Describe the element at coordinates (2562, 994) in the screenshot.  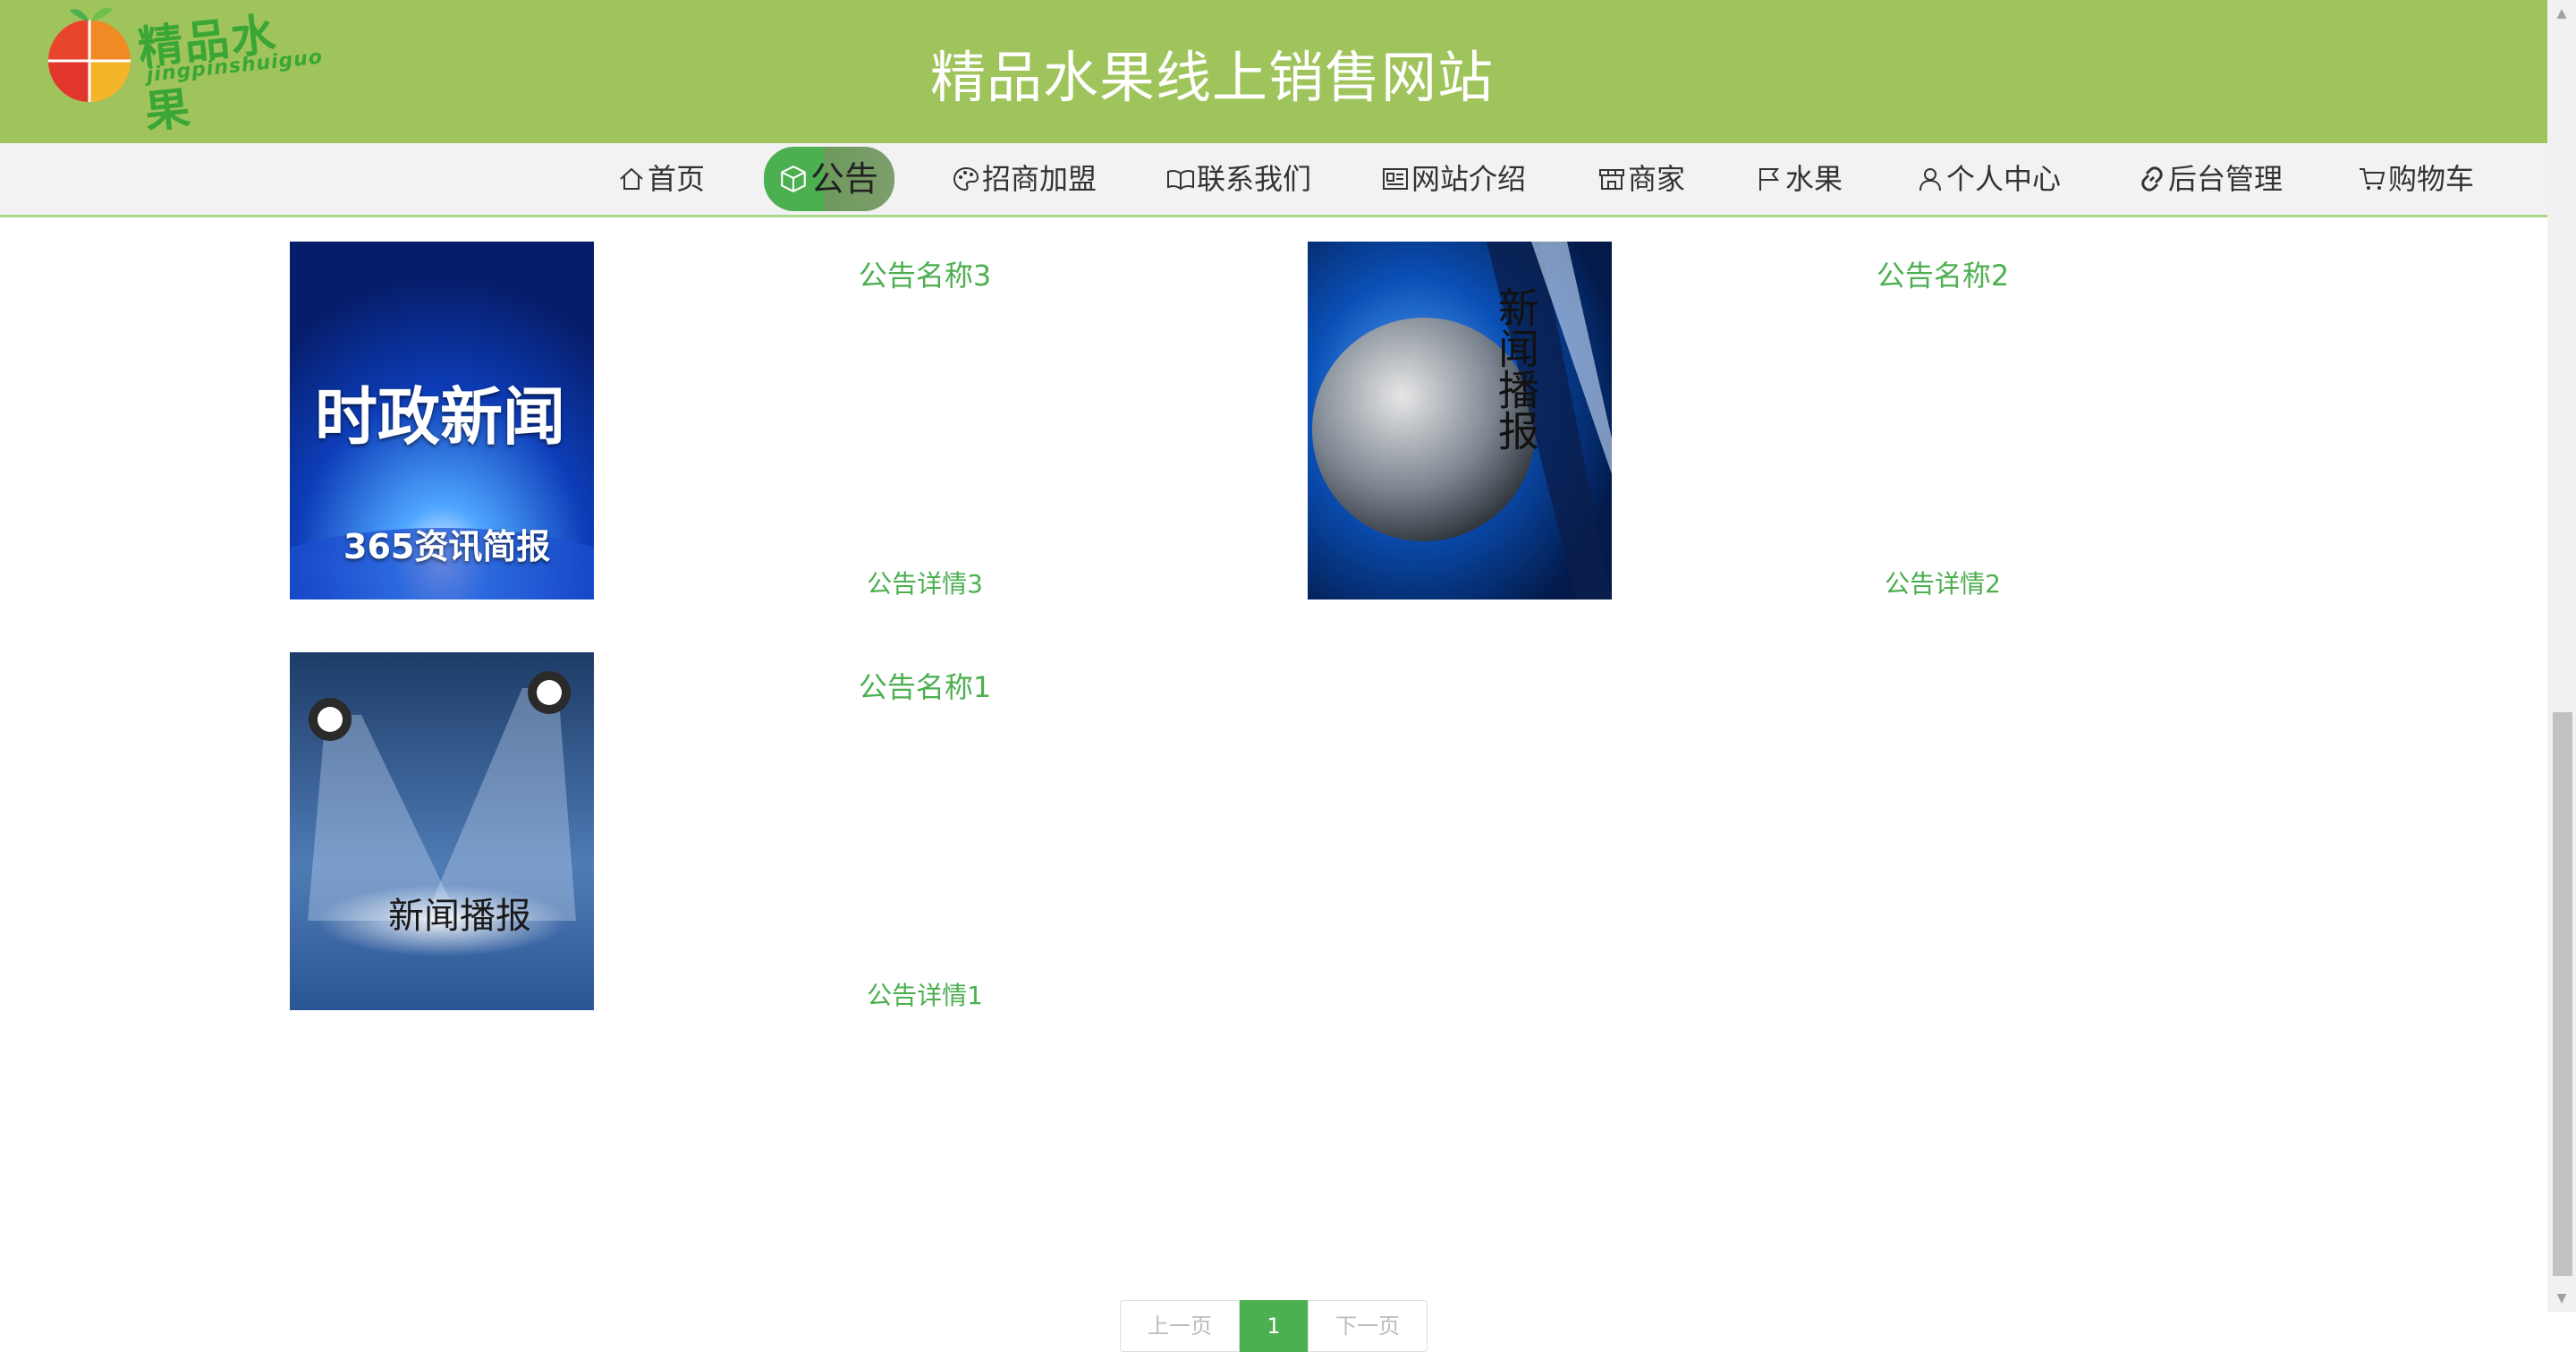
I see `scroll-thumb` at that location.